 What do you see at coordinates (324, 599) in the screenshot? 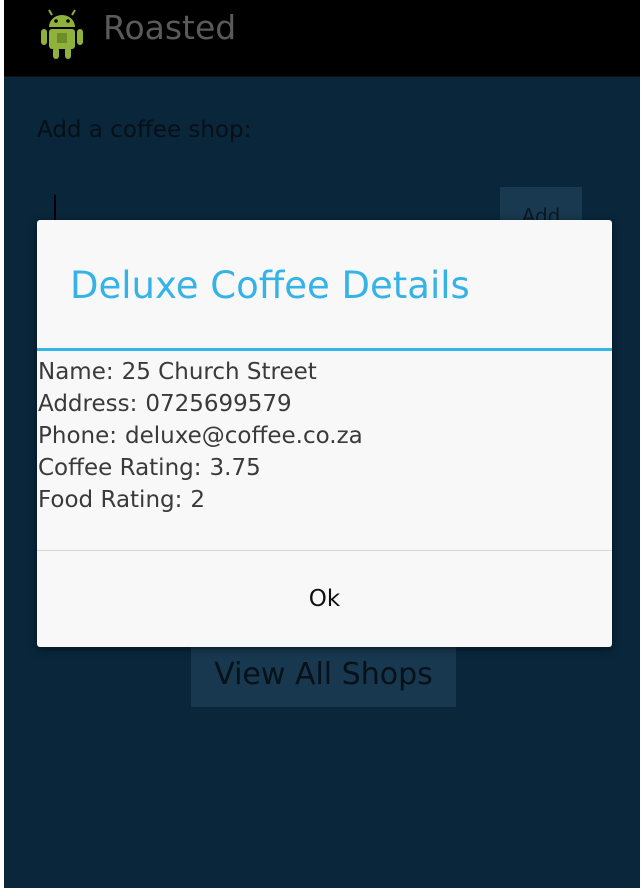
I see `ok-button: Ok` at bounding box center [324, 599].